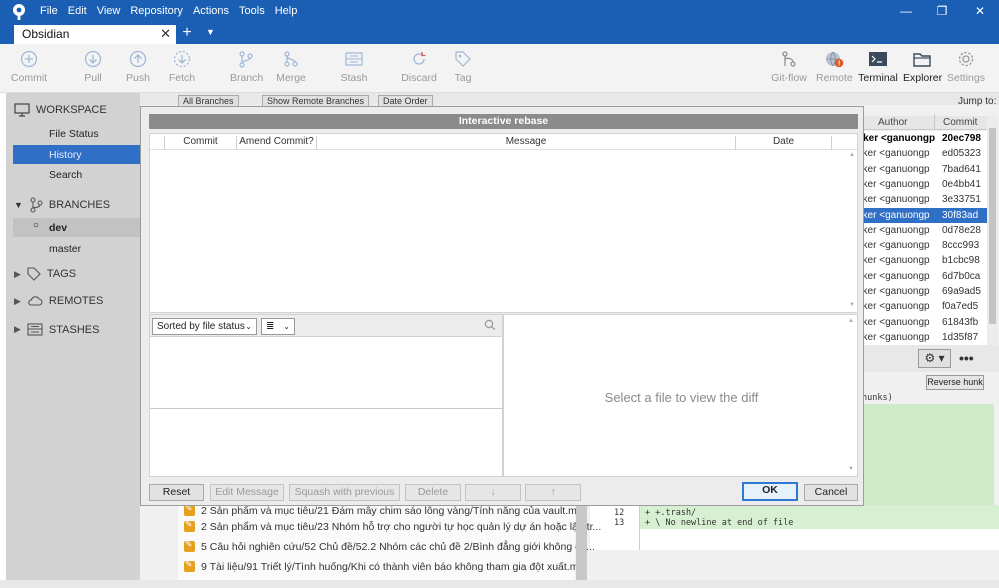 The height and width of the screenshot is (588, 999). I want to click on amend-column-header: Amend Commit?, so click(277, 143).